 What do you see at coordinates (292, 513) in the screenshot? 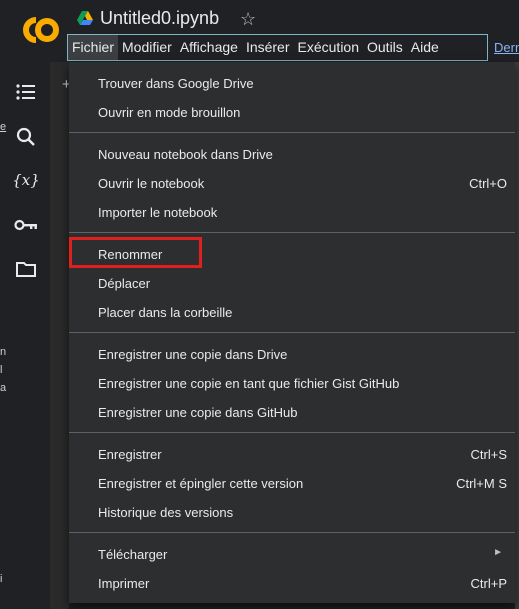
I see `menu-item-version-history: Historique des versions` at bounding box center [292, 513].